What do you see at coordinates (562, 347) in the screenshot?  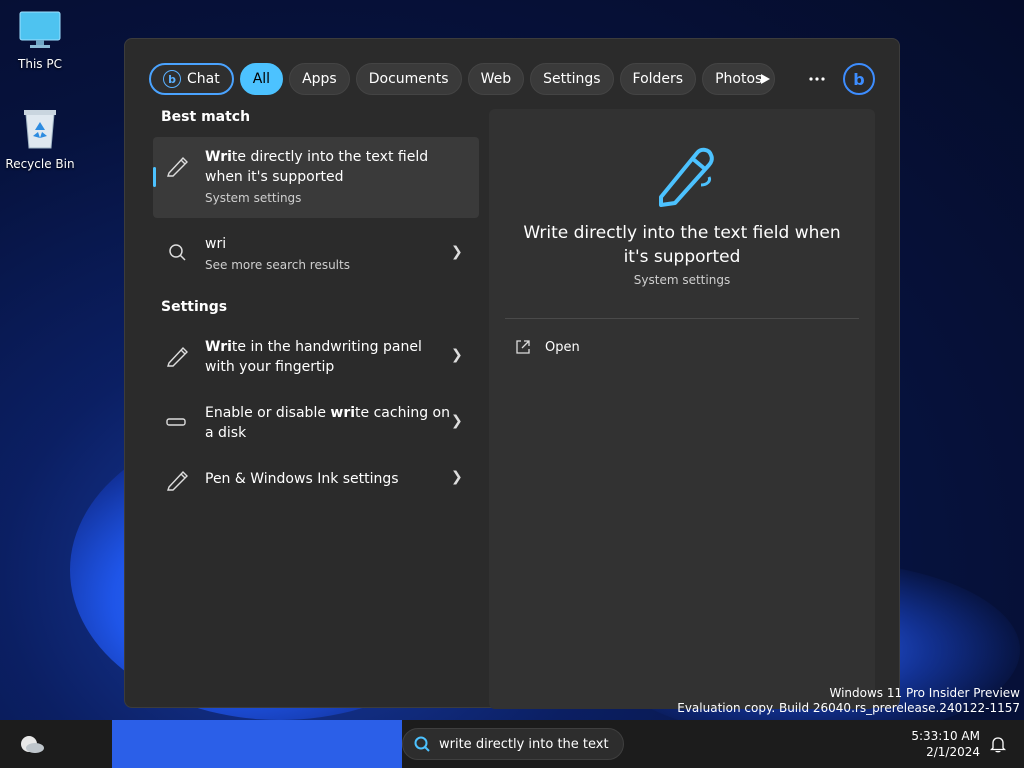 I see `open-action-label: Open` at bounding box center [562, 347].